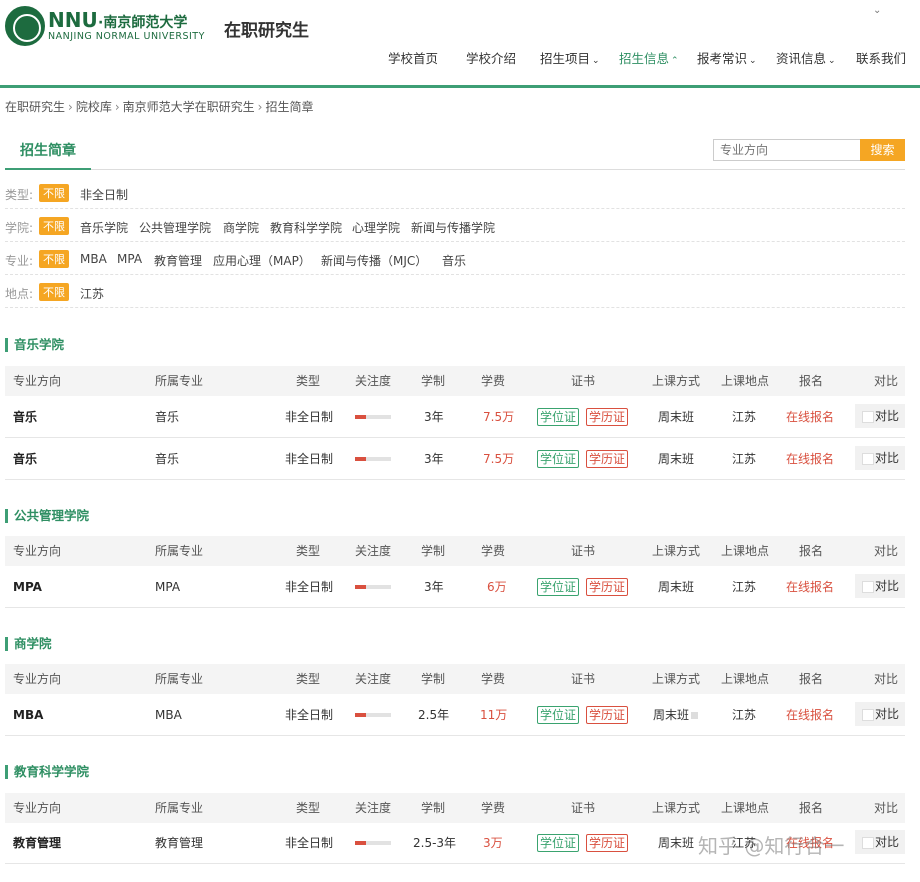 This screenshot has height=882, width=920. Describe the element at coordinates (189, 107) in the screenshot. I see `breadcrumb-item: 南京师范大学在职研究生` at that location.